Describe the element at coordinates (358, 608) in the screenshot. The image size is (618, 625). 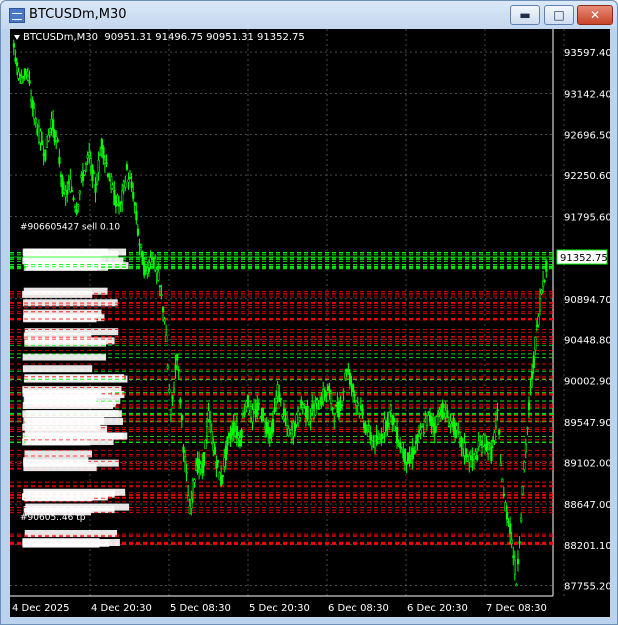
I see `x-tick-label: 6 Dec 08:30` at that location.